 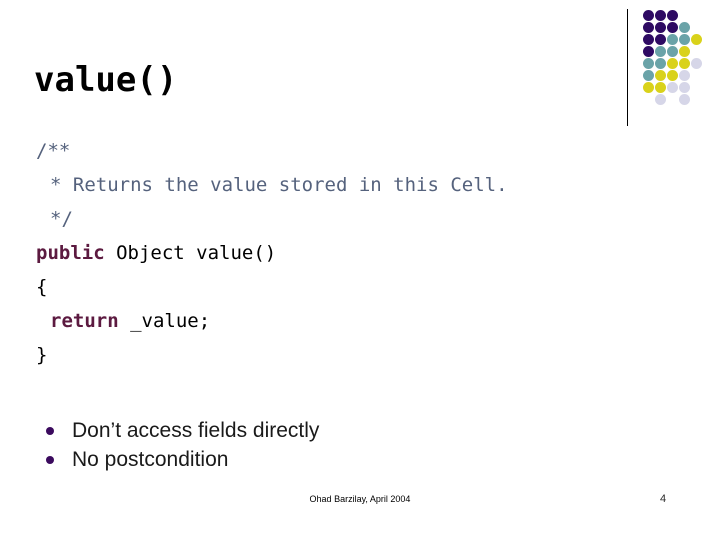 I want to click on page-number: 4, so click(x=663, y=499).